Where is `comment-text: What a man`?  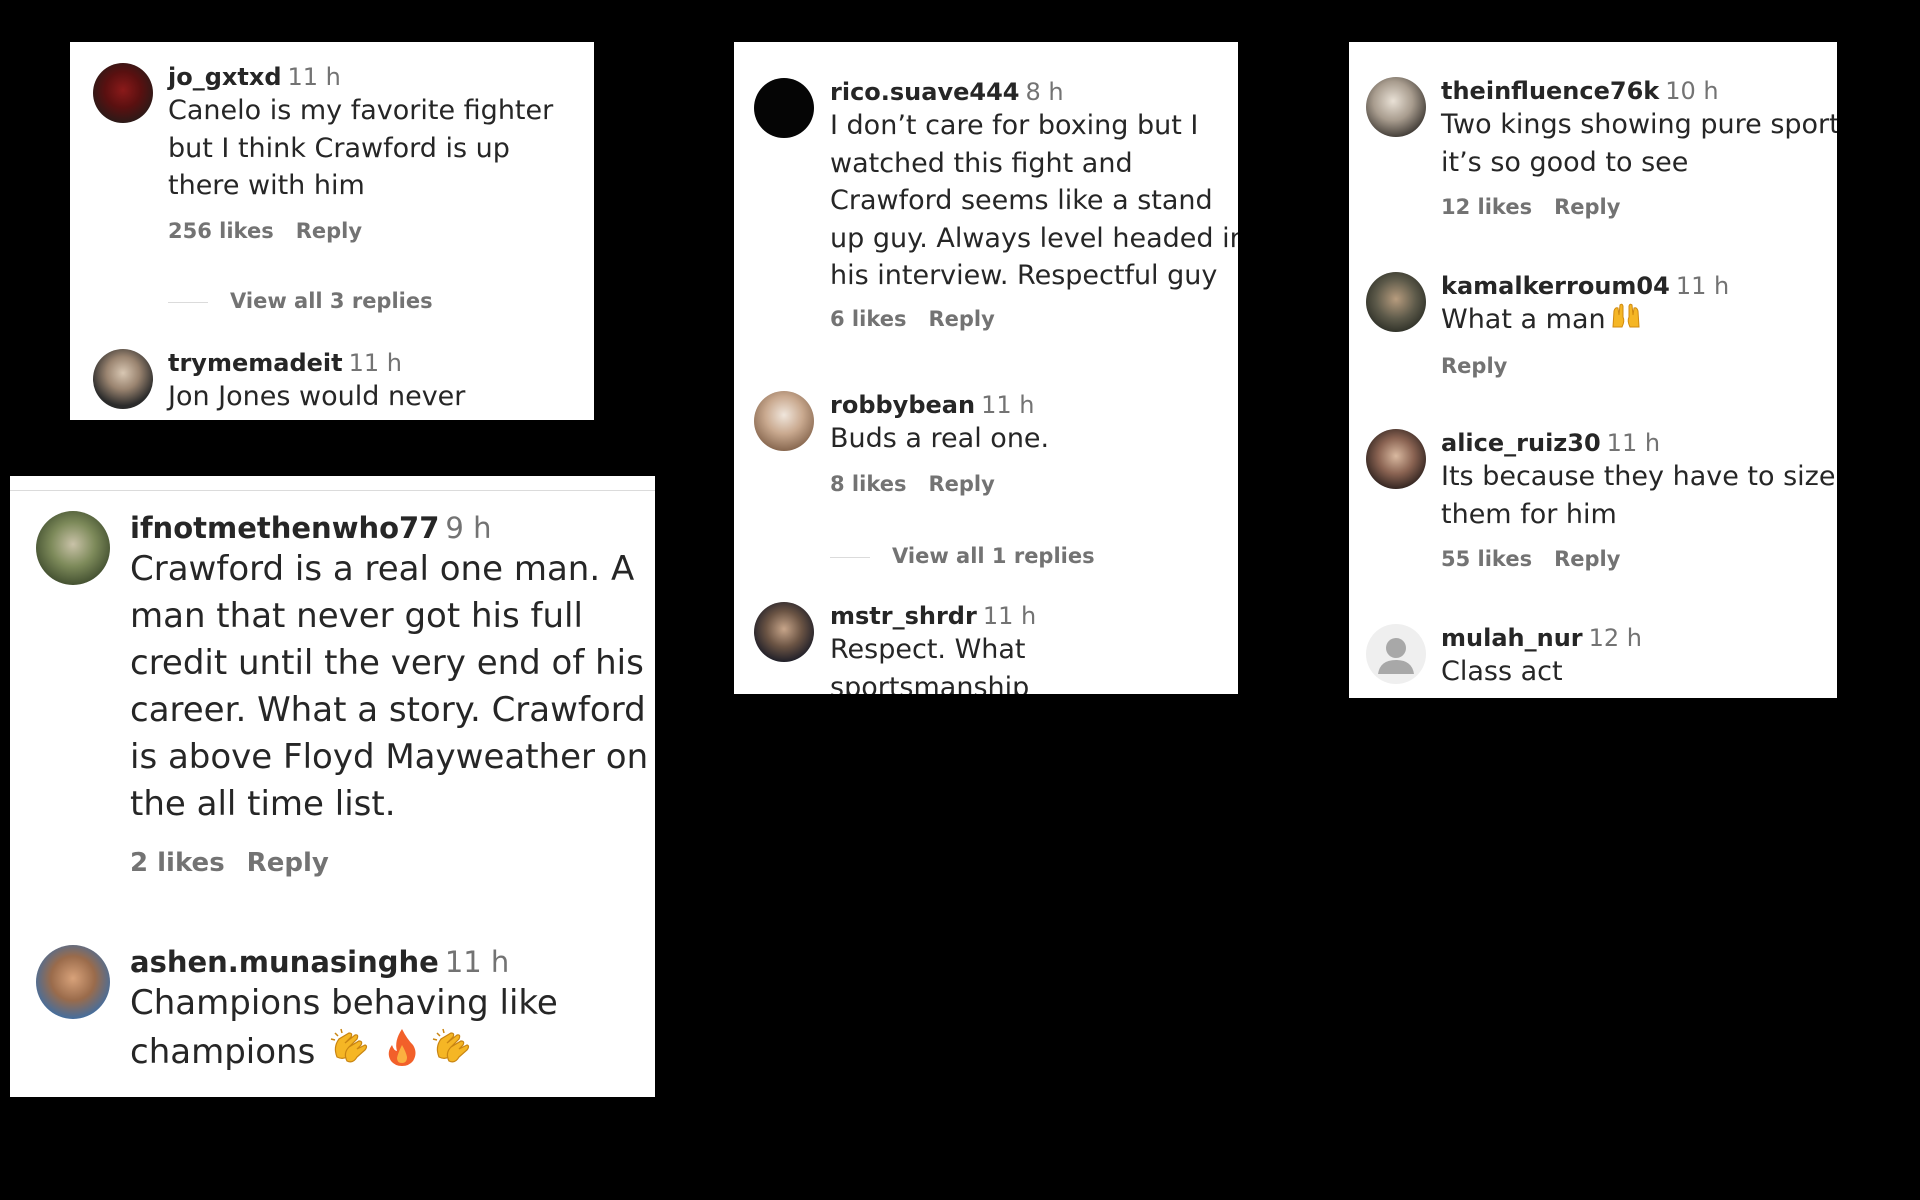
comment-text: What a man is located at coordinates (1523, 319).